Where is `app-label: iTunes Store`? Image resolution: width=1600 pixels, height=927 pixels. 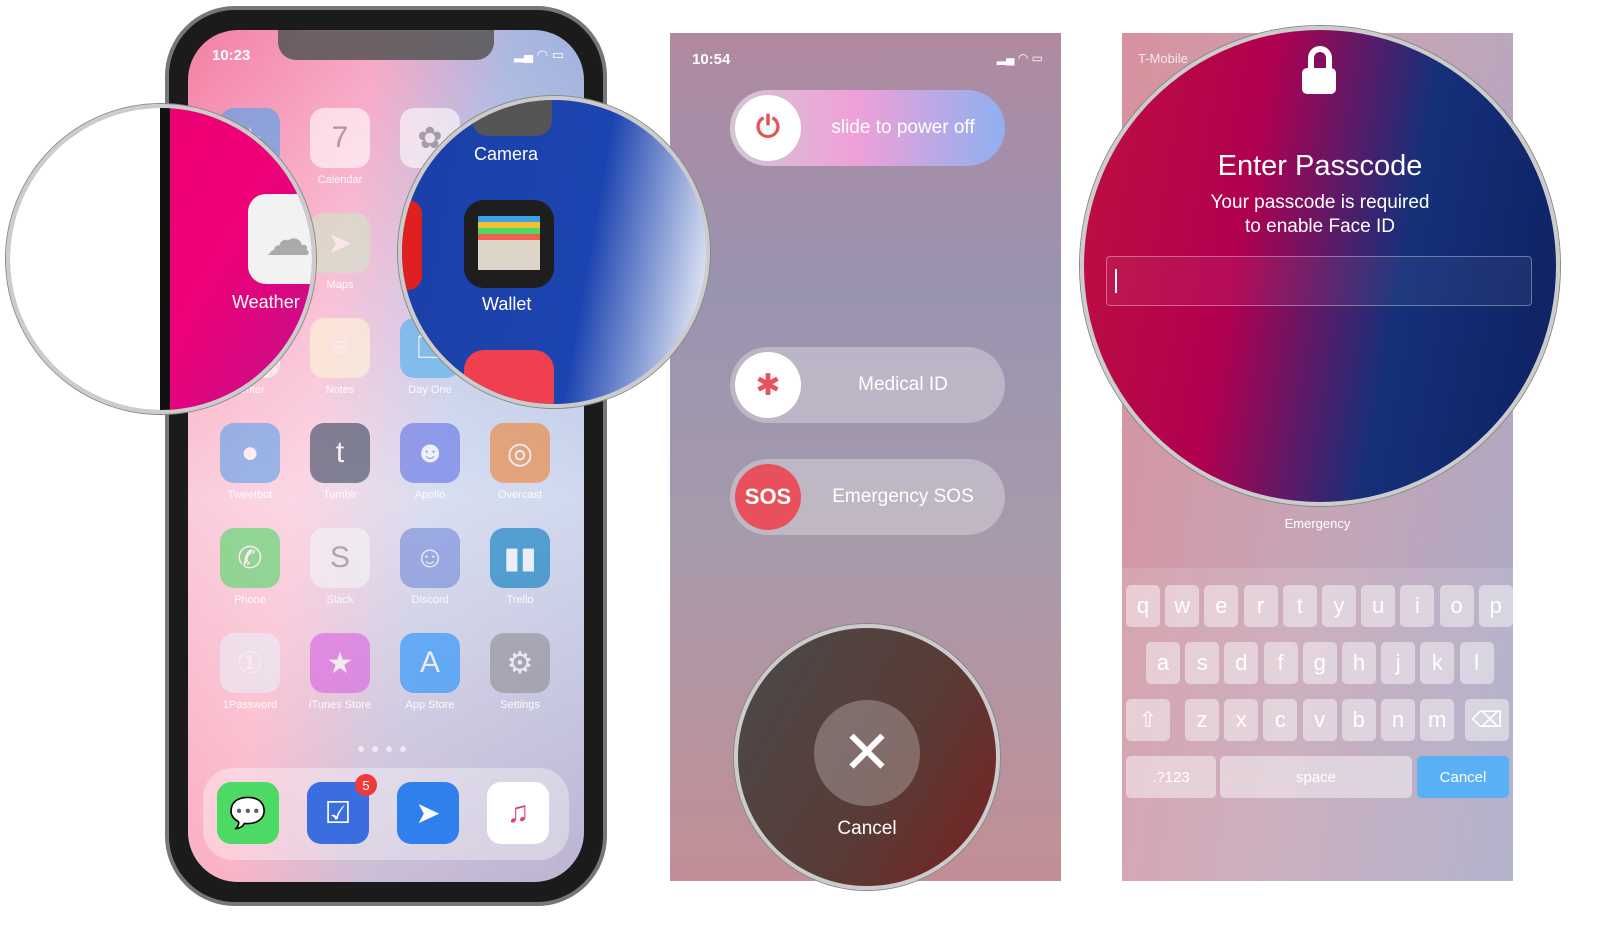
app-label: iTunes Store is located at coordinates (340, 705).